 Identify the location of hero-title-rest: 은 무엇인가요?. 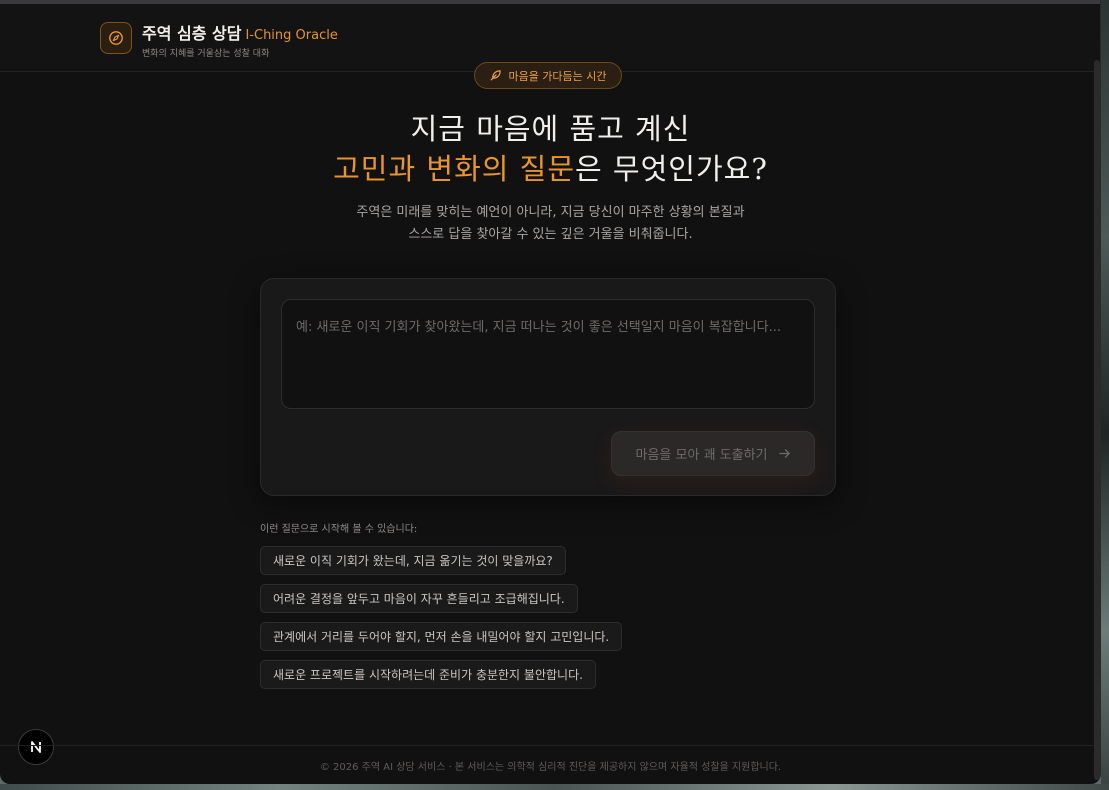
(671, 169).